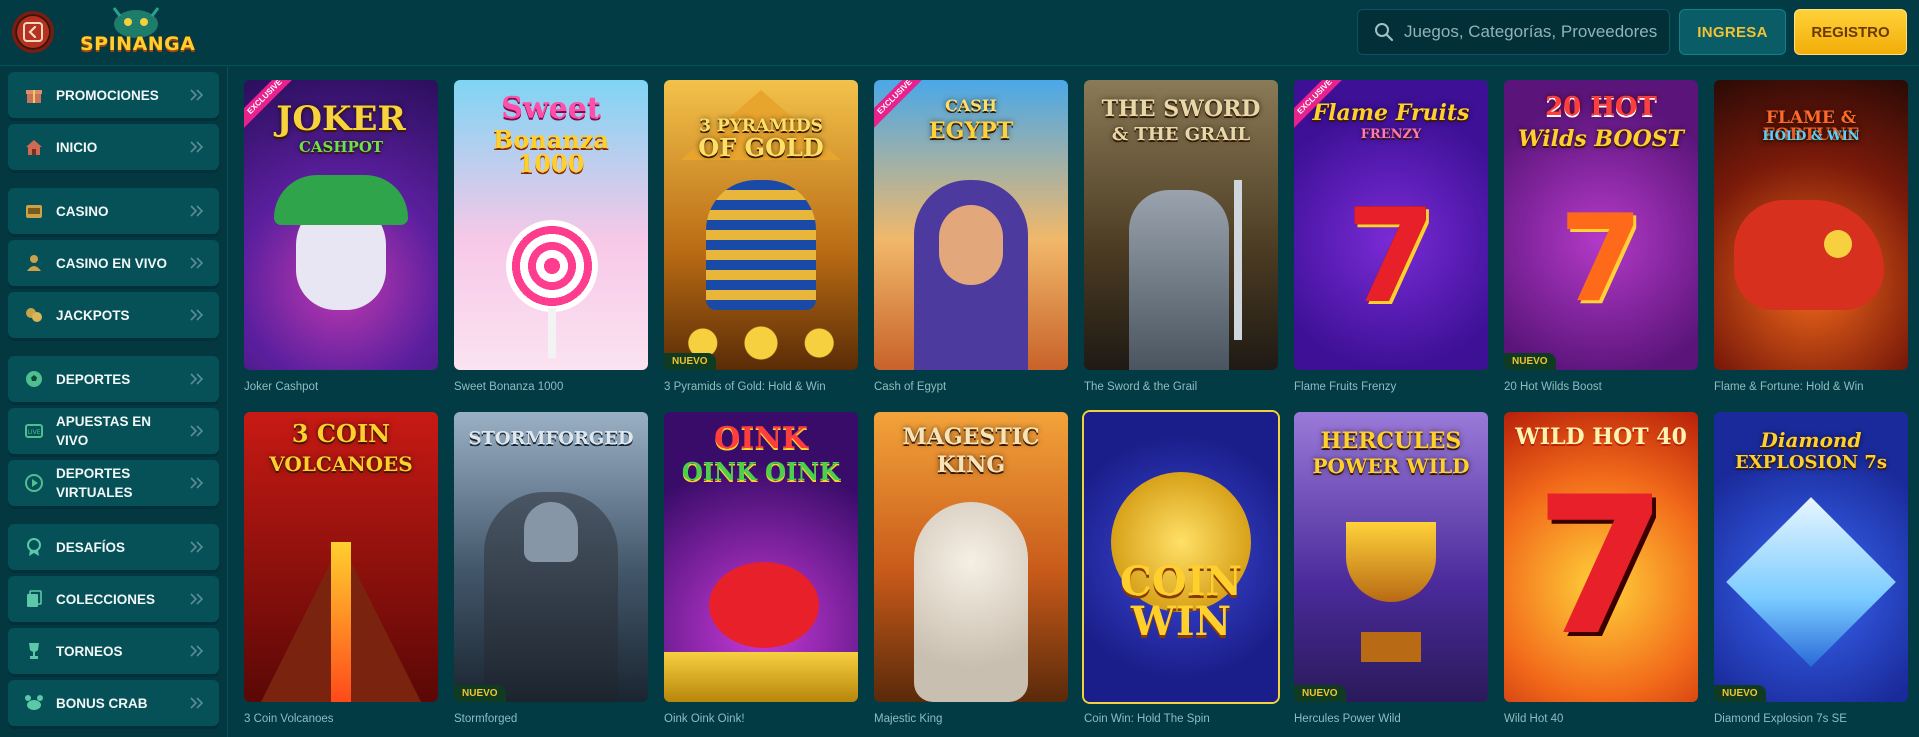 This screenshot has width=1919, height=737. Describe the element at coordinates (113, 483) in the screenshot. I see `sidebar-item-deportes-virtuales: DEPORTES VIRTUALES` at that location.